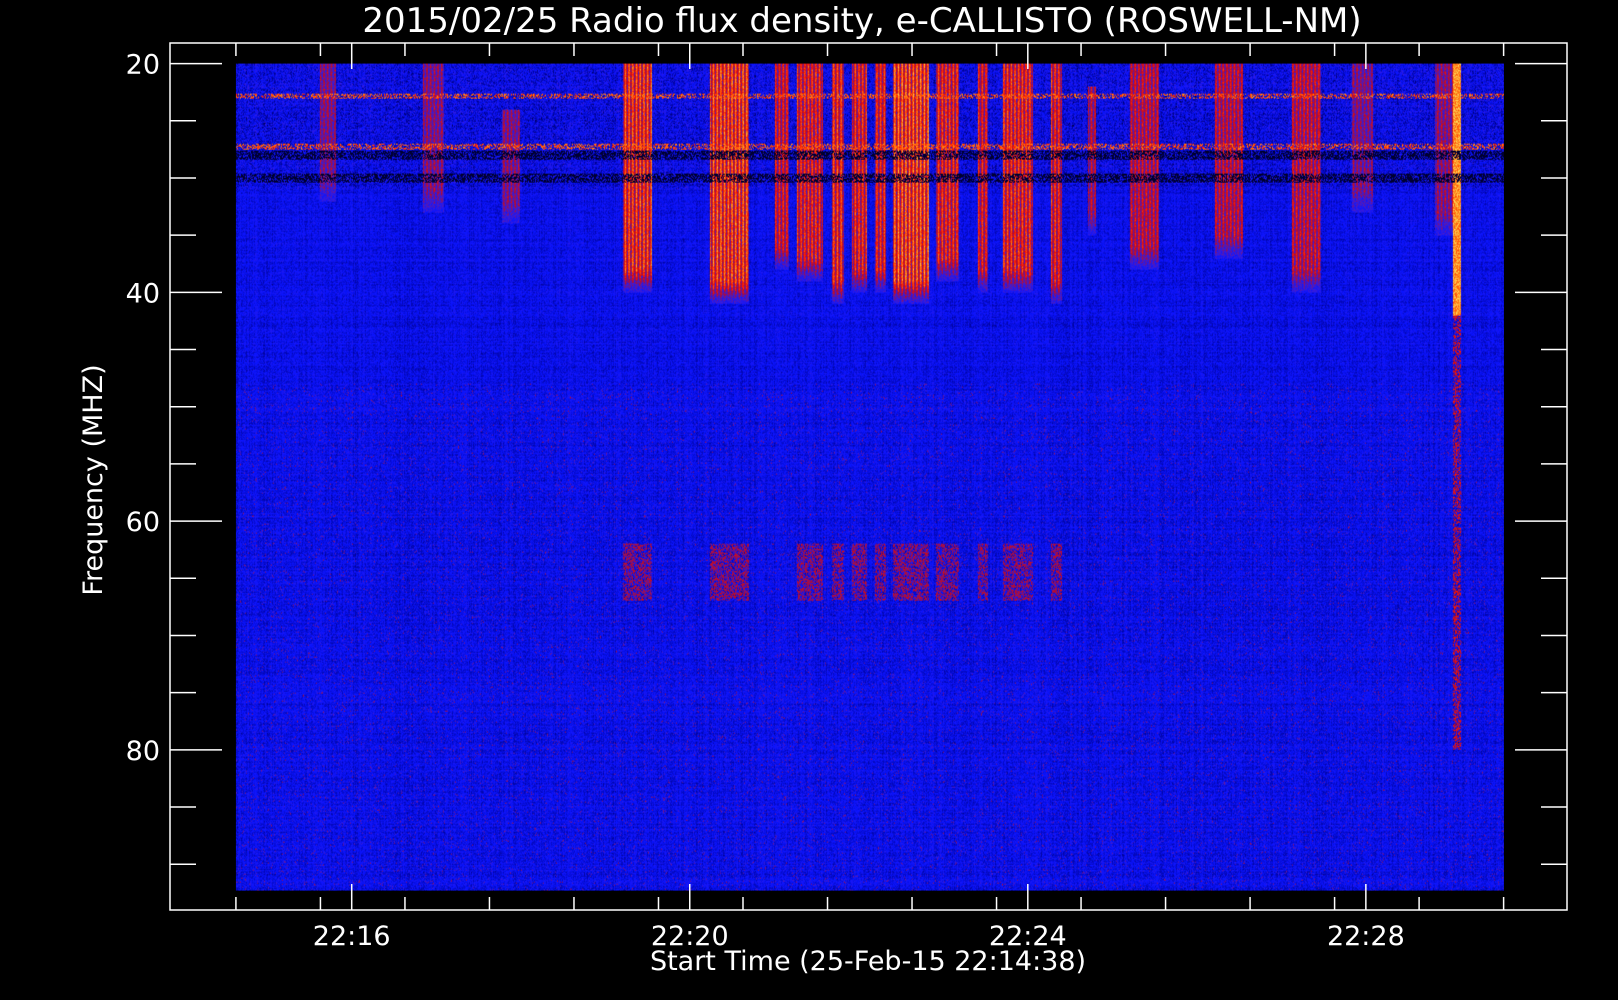  I want to click on x-axis-label: Start Time (25-Feb-15 22:14:38), so click(868, 961).